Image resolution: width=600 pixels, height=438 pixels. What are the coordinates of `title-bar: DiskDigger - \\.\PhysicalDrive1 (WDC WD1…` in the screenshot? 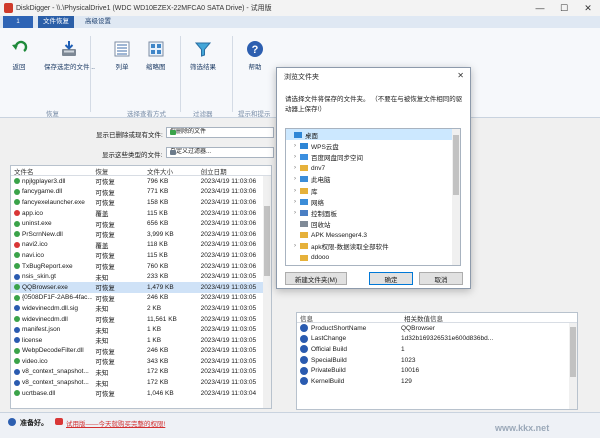 It's located at (300, 8).